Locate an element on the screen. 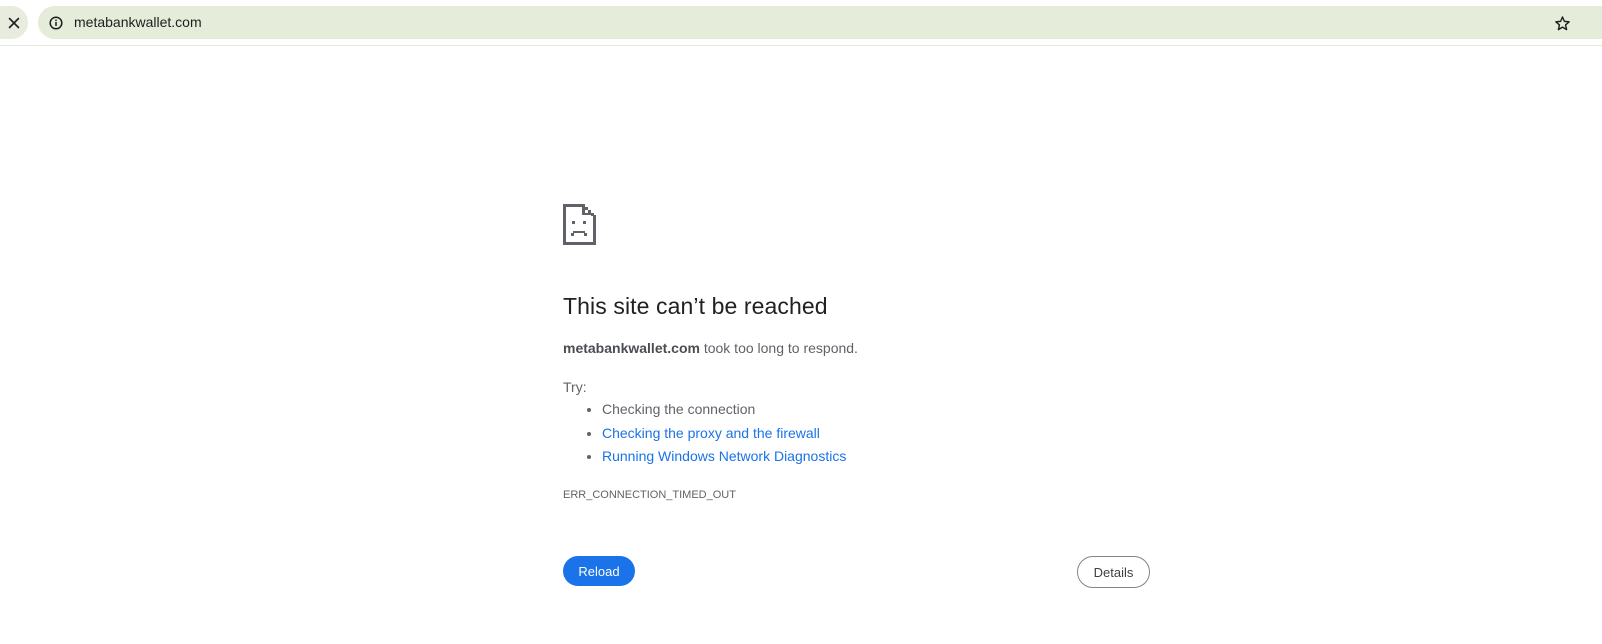 This screenshot has width=1602, height=644. suggestion-check-connection: Checking the connection is located at coordinates (724, 410).